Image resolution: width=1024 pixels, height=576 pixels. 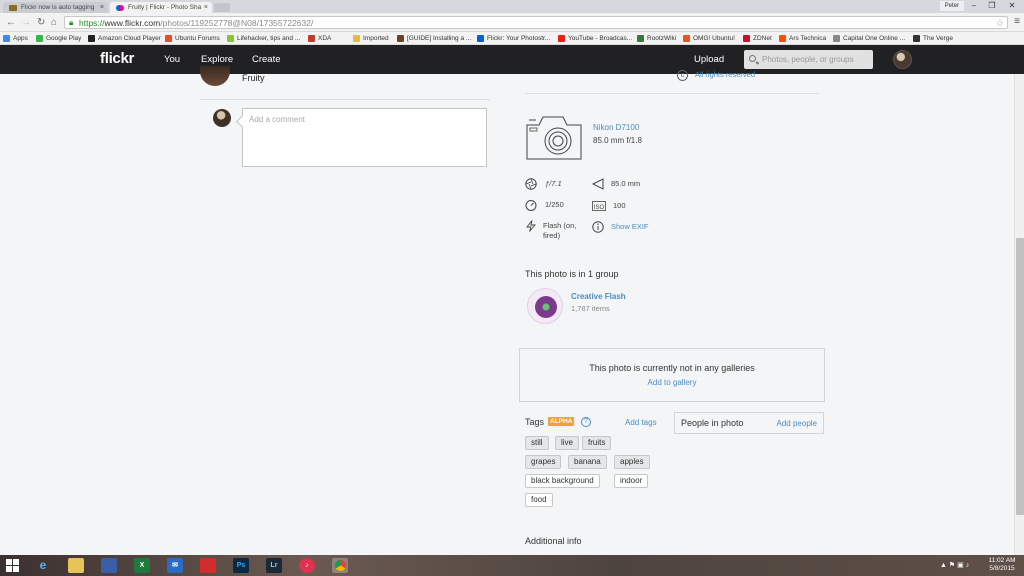 I want to click on help-icon: ?, so click(x=586, y=422).